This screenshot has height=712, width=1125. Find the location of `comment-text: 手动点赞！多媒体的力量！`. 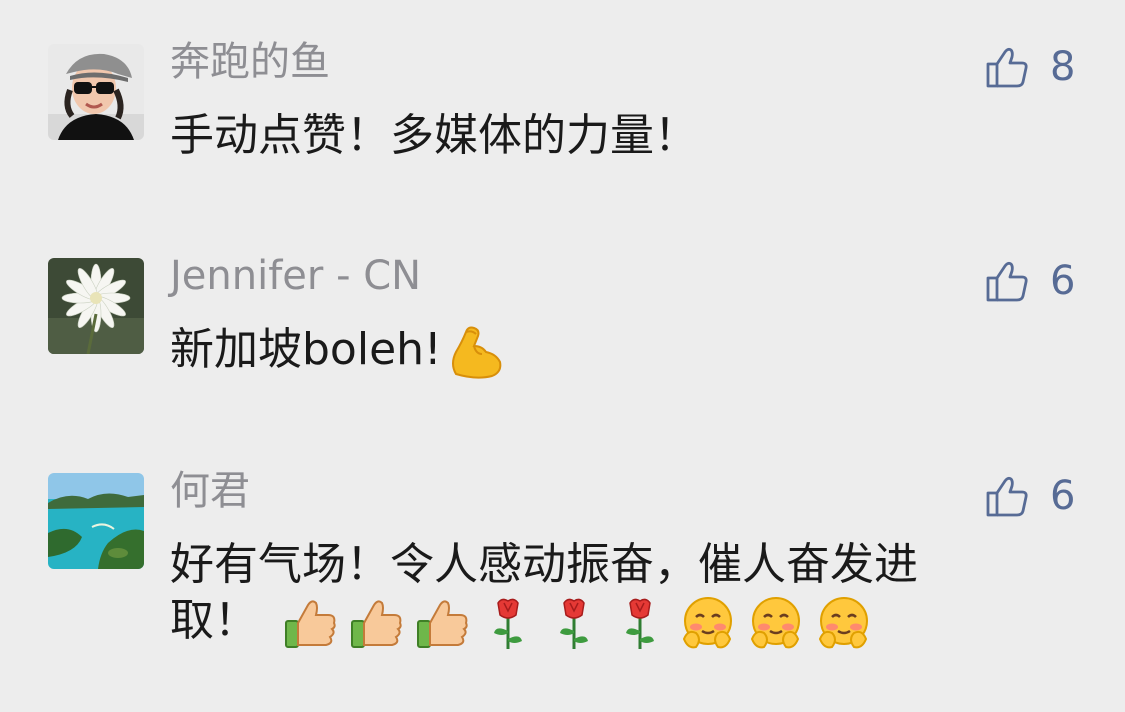

comment-text: 手动点赞！多媒体的力量！ is located at coordinates (600, 136).